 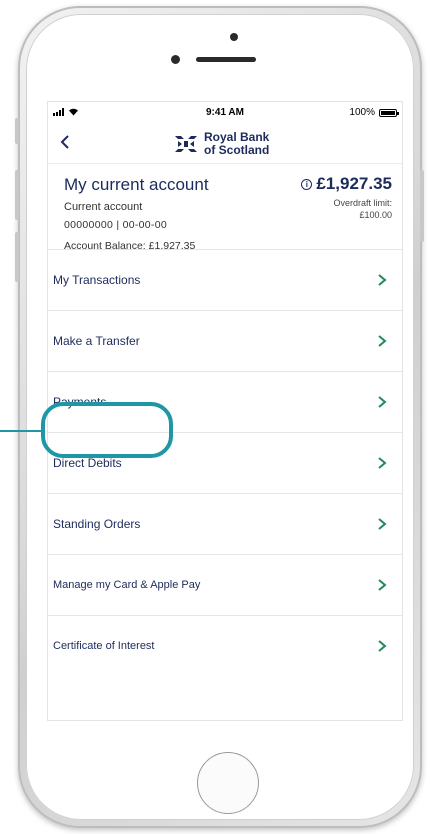 I want to click on volume-down-button, so click(x=17, y=257).